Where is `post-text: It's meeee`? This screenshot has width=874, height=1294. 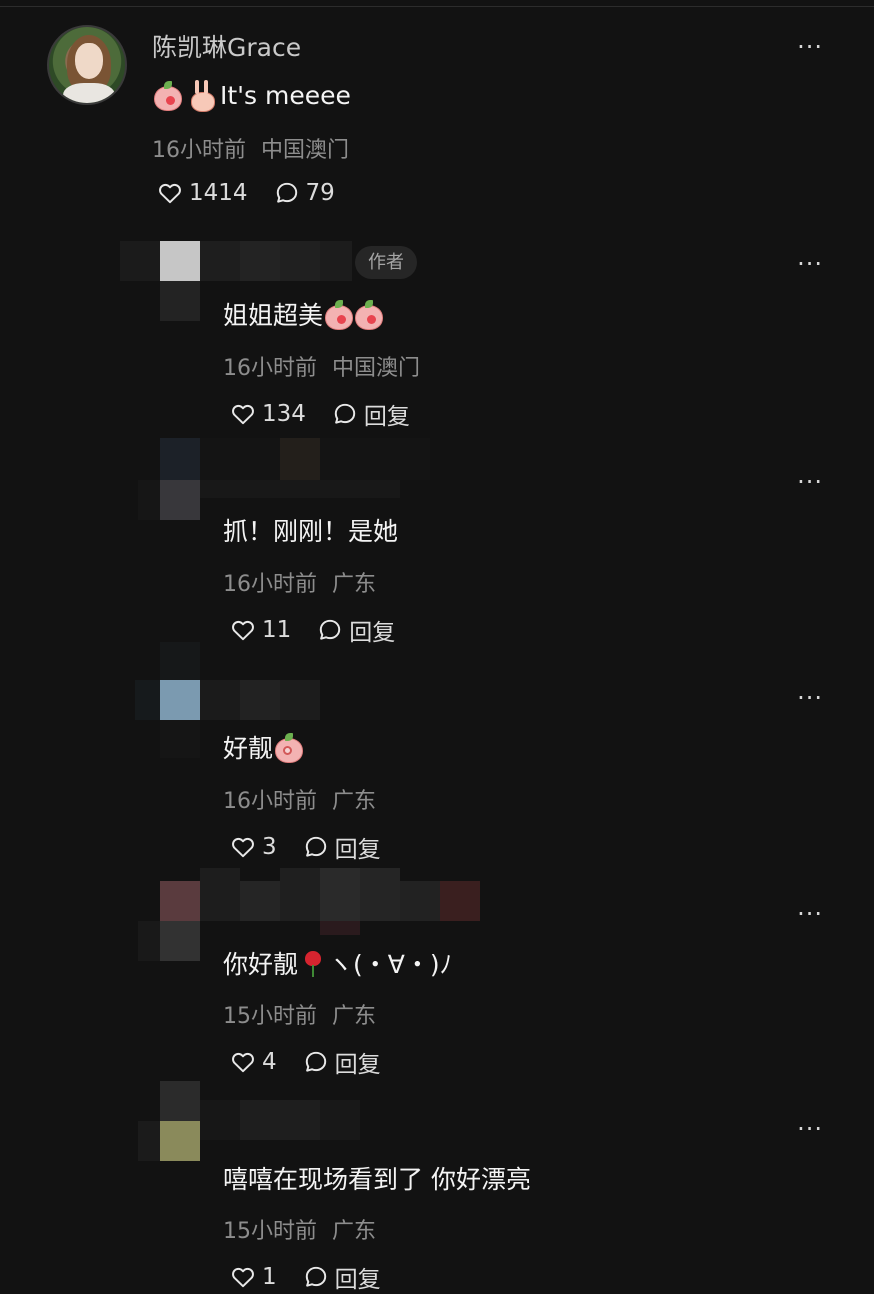 post-text: It's meeee is located at coordinates (251, 96).